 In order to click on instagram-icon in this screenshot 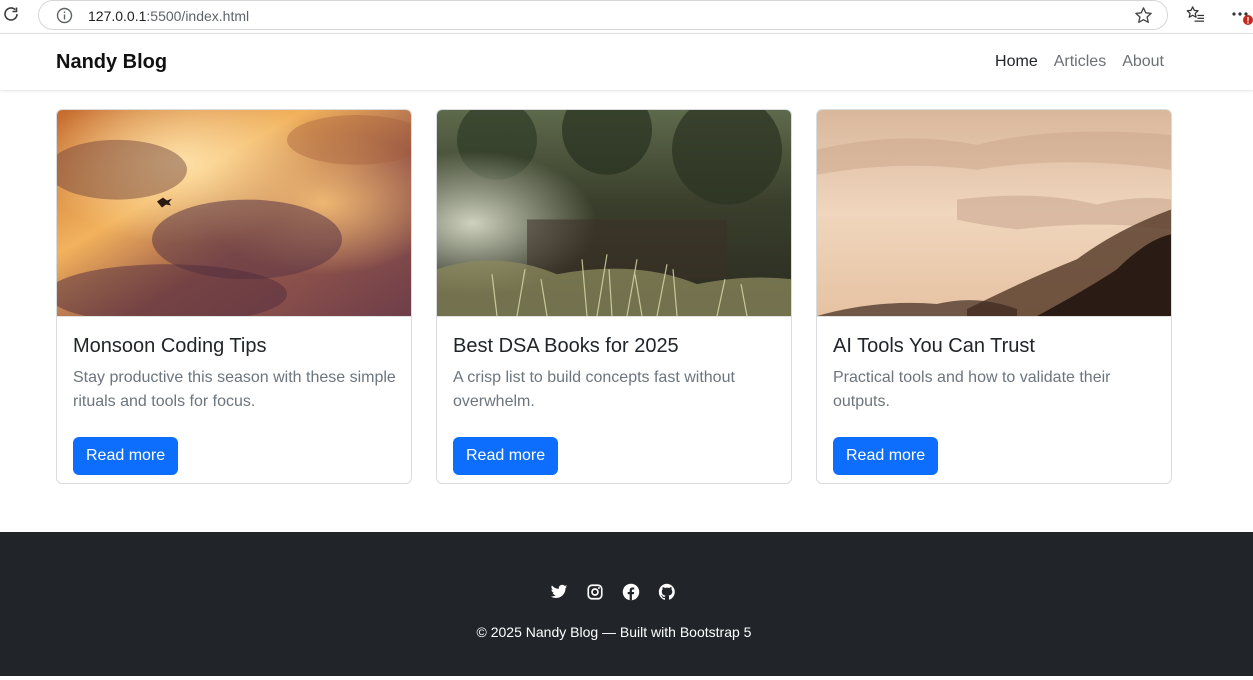, I will do `click(595, 592)`.